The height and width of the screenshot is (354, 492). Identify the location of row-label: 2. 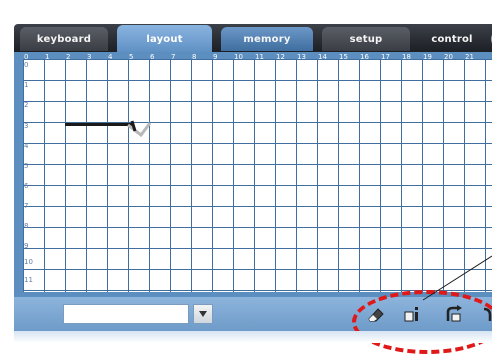
(26, 105).